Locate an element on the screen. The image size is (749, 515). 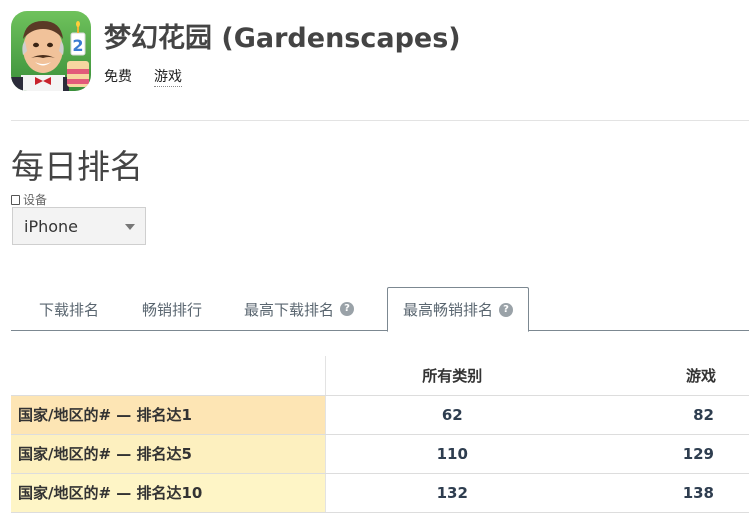
table-header-blank is located at coordinates (168, 376).